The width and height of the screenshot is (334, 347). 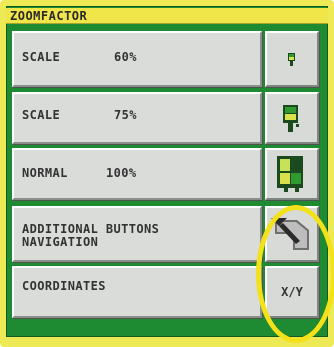 I want to click on scale-75-option: SCALE 75%, so click(x=137, y=118).